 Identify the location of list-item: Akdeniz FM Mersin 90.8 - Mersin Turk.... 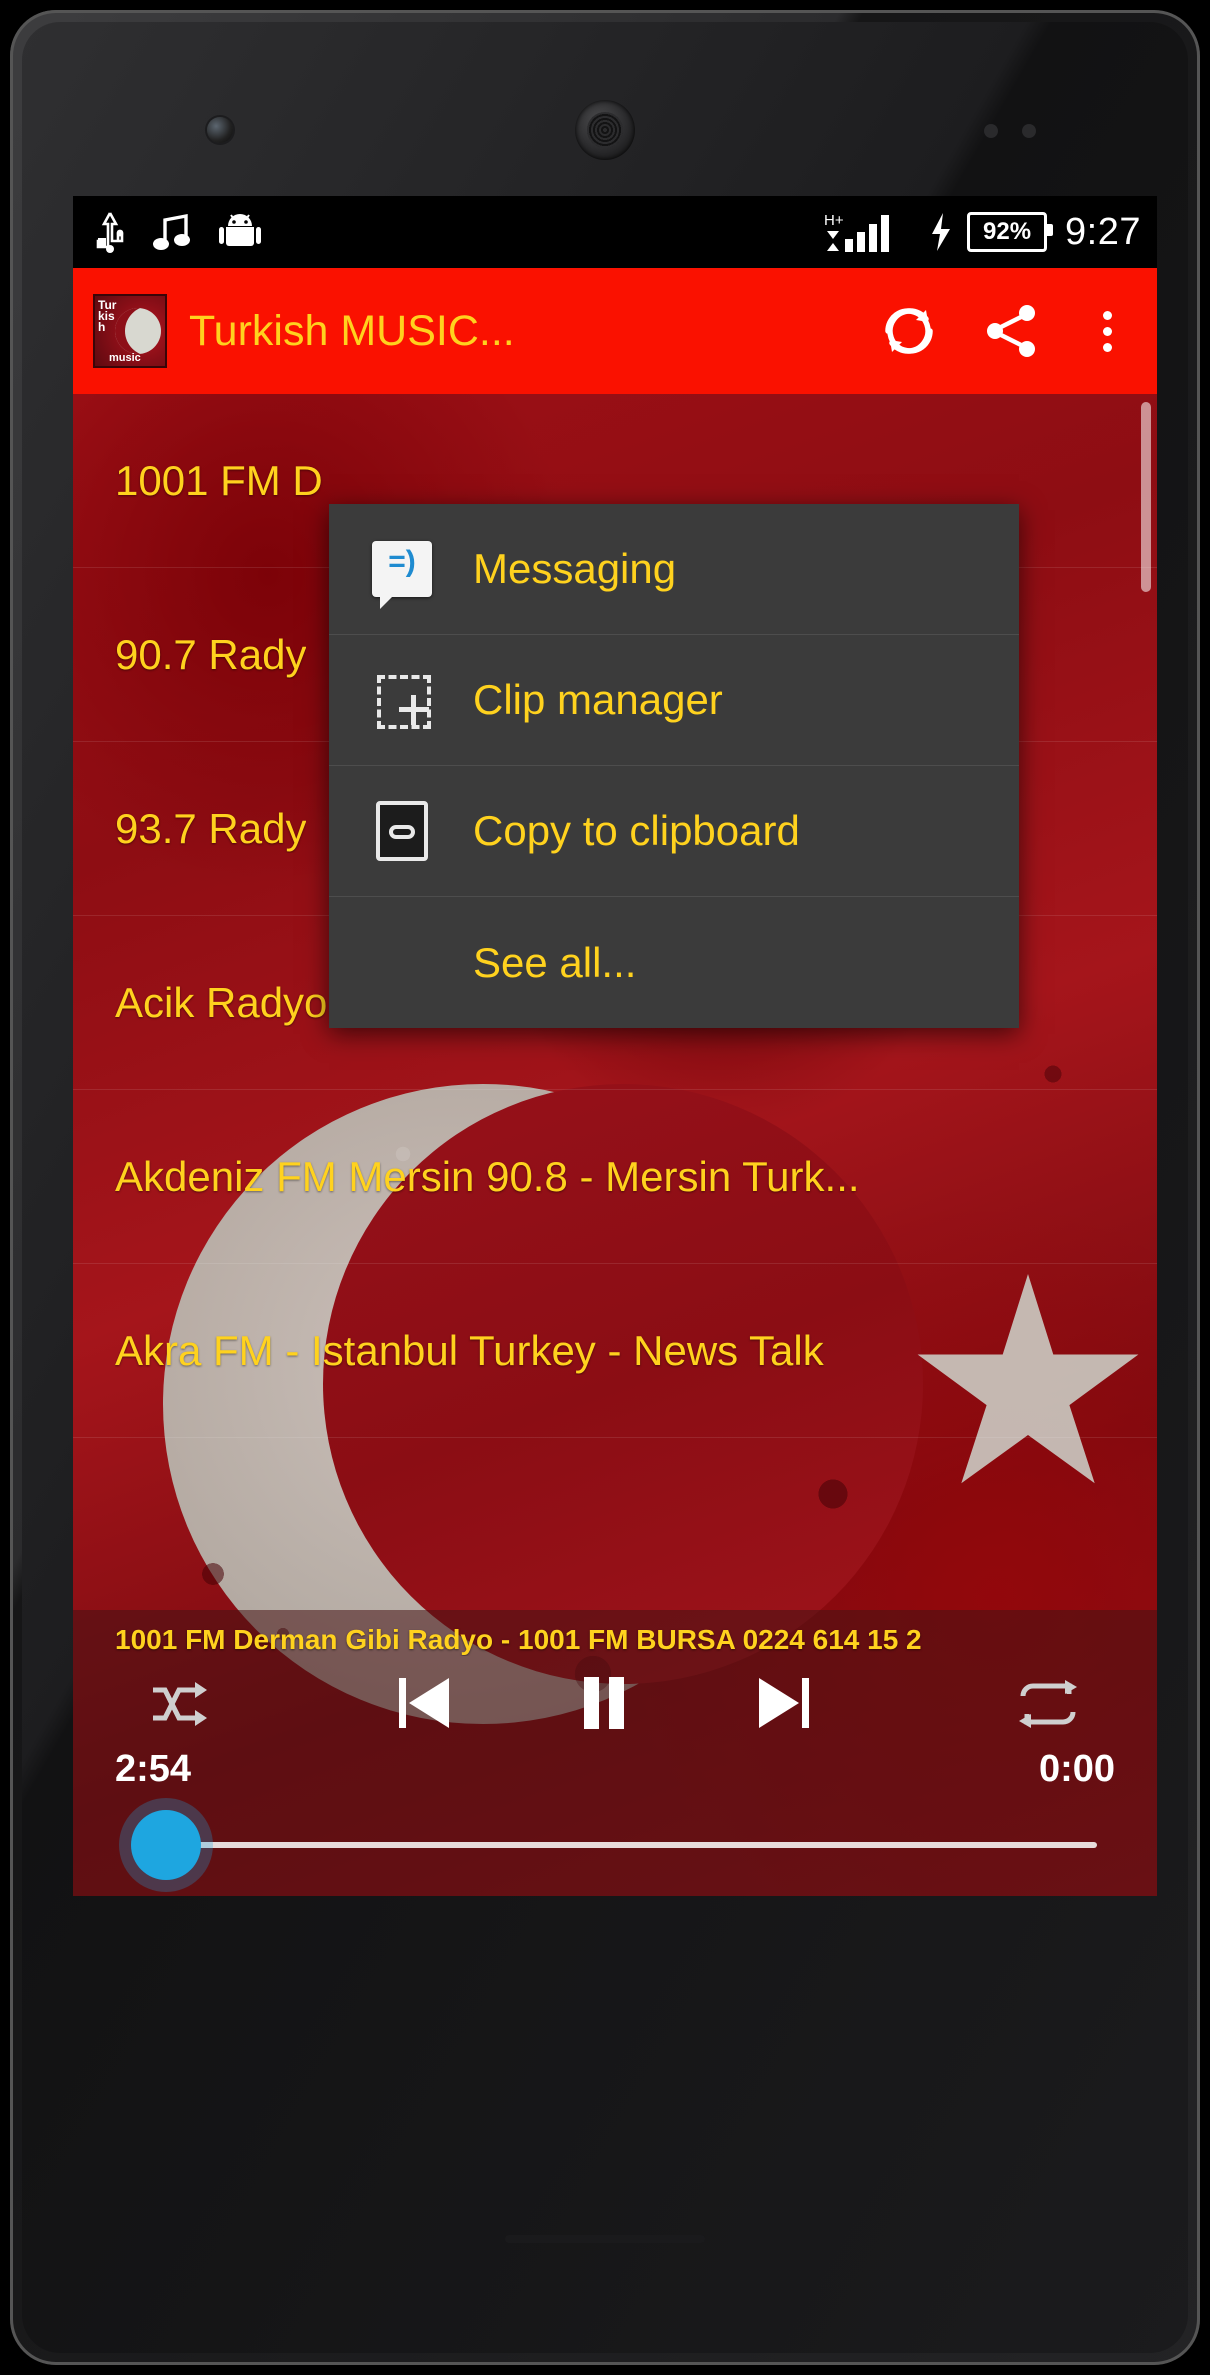
(615, 1177).